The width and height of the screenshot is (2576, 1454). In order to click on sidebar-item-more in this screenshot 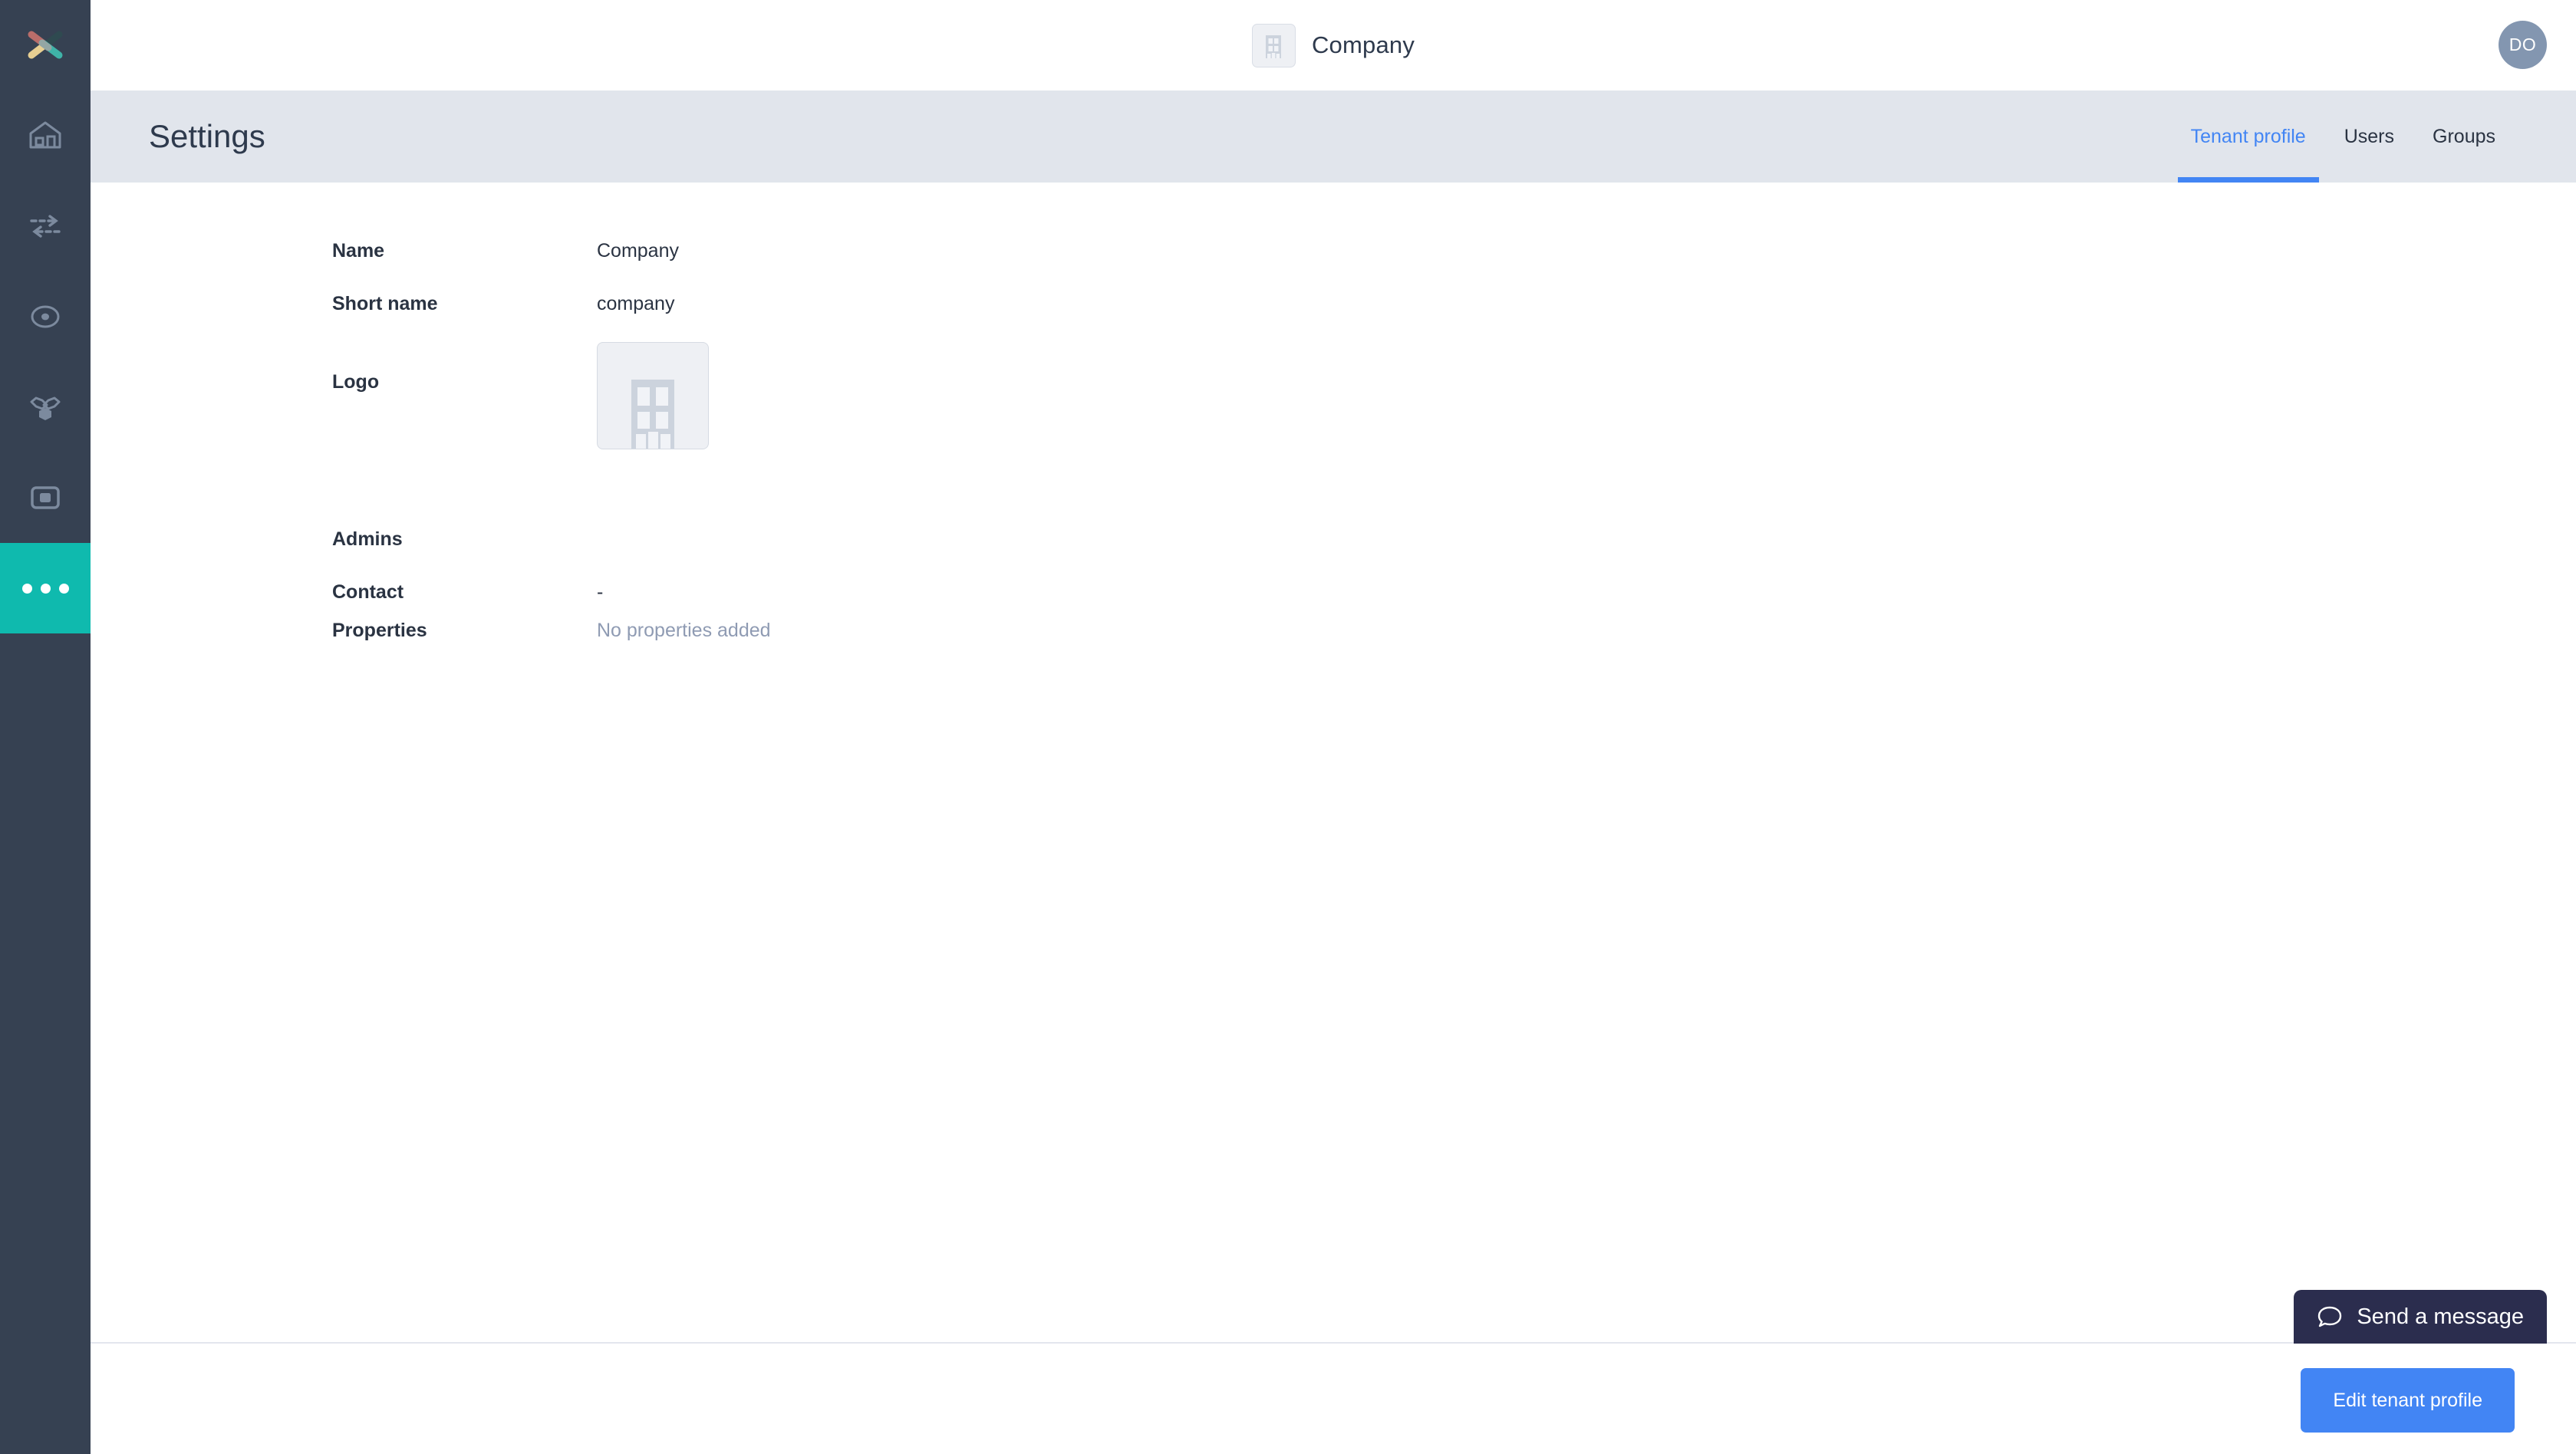, I will do `click(45, 588)`.